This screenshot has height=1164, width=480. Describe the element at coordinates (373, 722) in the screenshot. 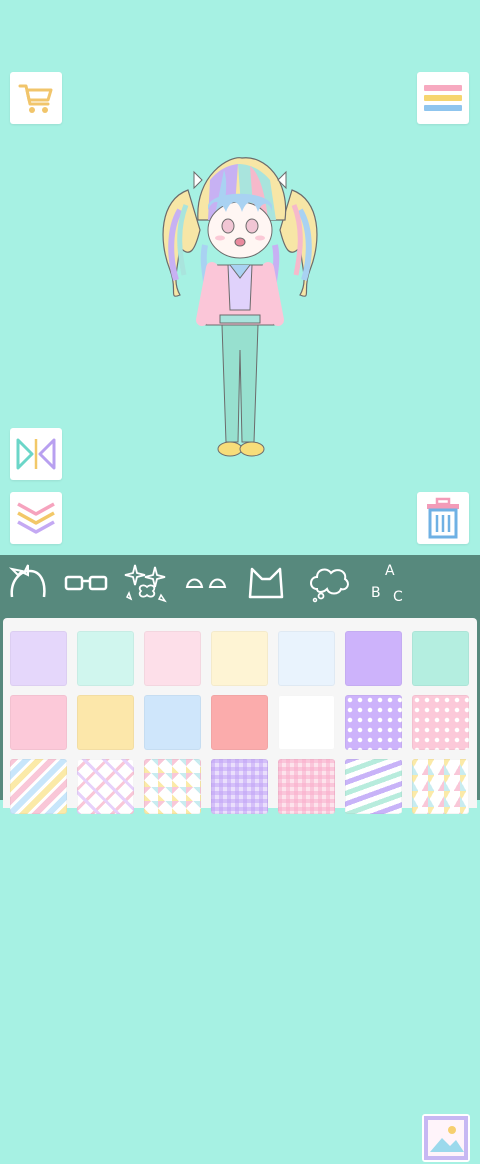

I see `swatch-purple-dots` at that location.